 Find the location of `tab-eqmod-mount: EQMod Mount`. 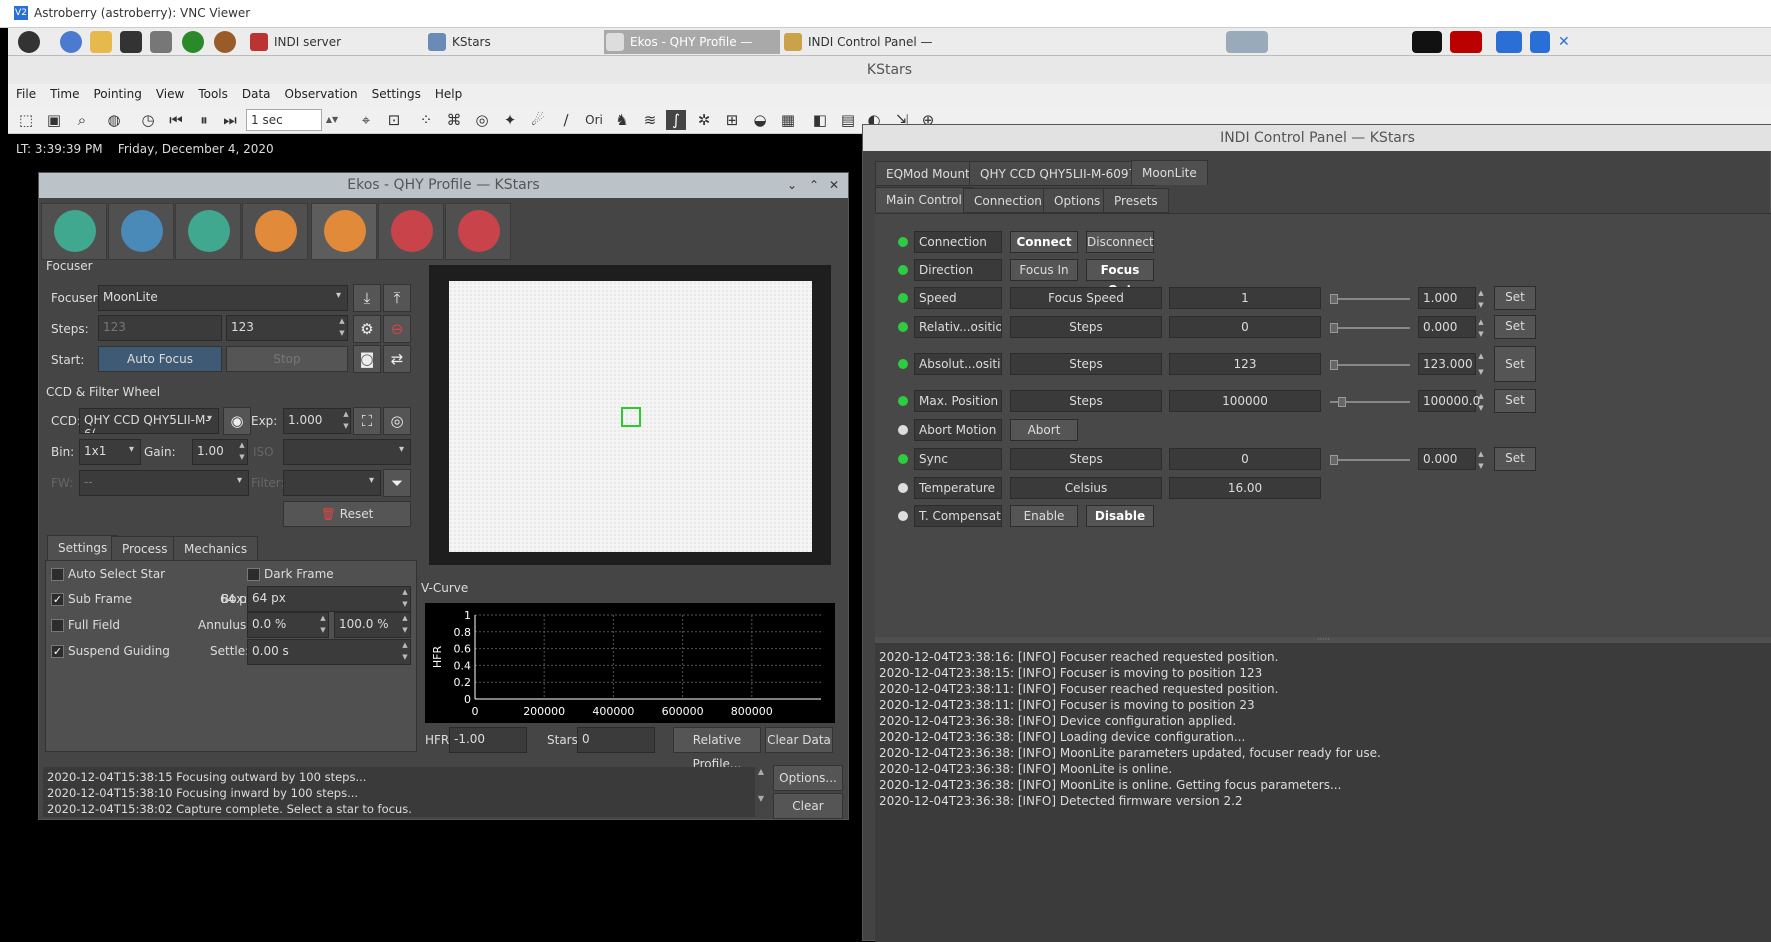

tab-eqmod-mount: EQMod Mount is located at coordinates (928, 173).